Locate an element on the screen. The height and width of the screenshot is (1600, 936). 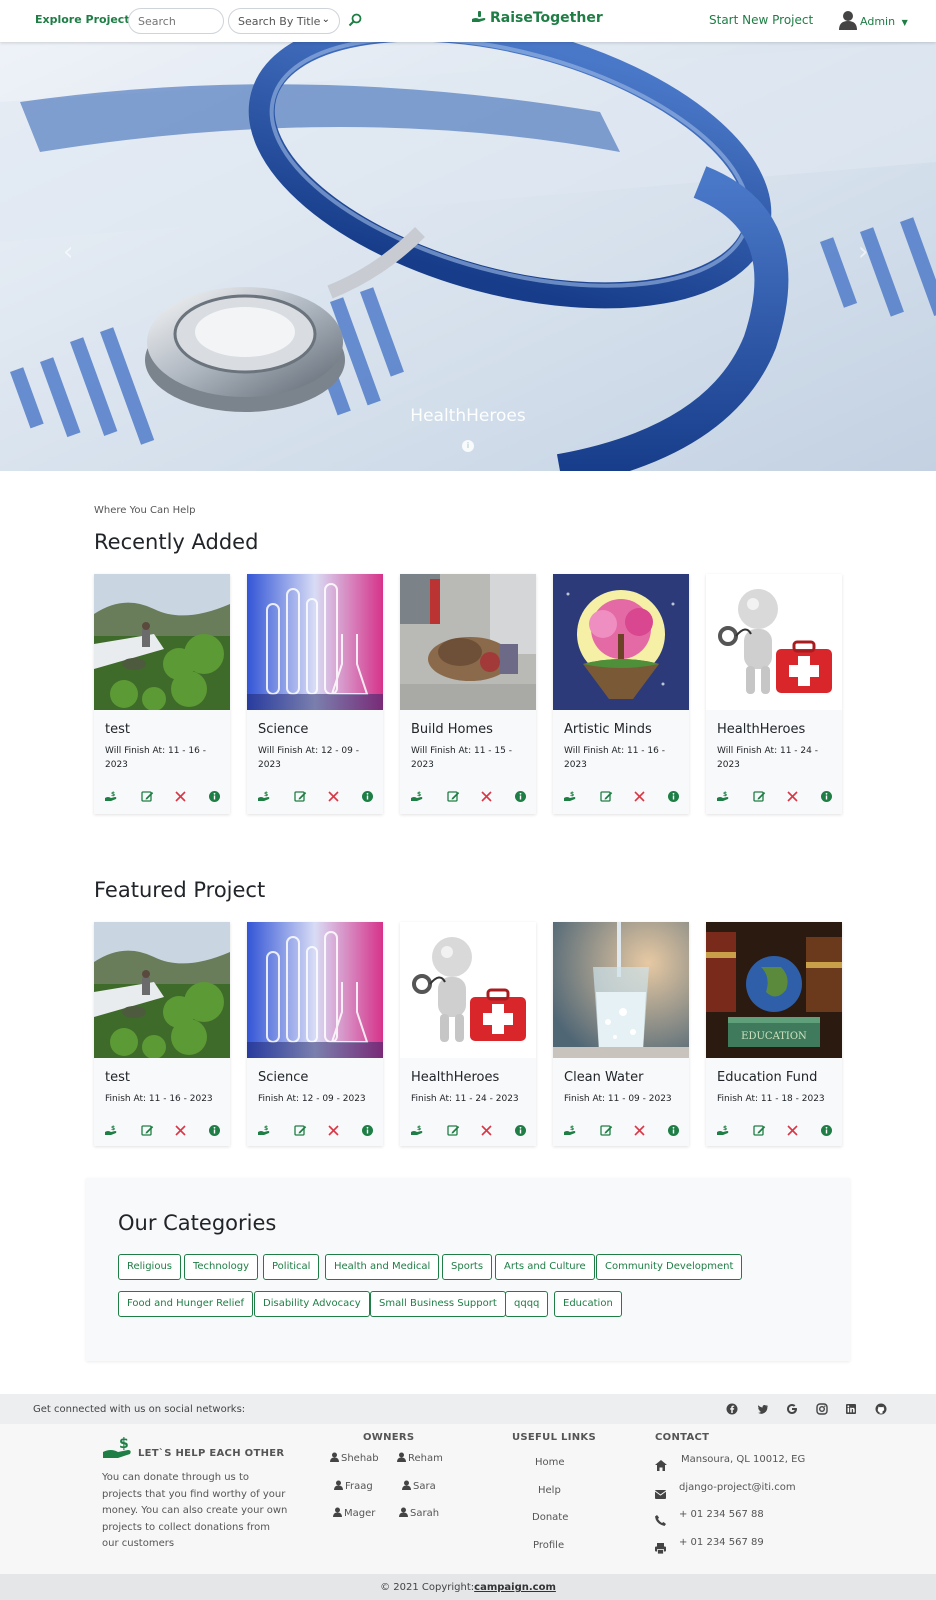
project-card: test Will Finish At: 11 - 16 - 2023 $ is located at coordinates (162, 694).